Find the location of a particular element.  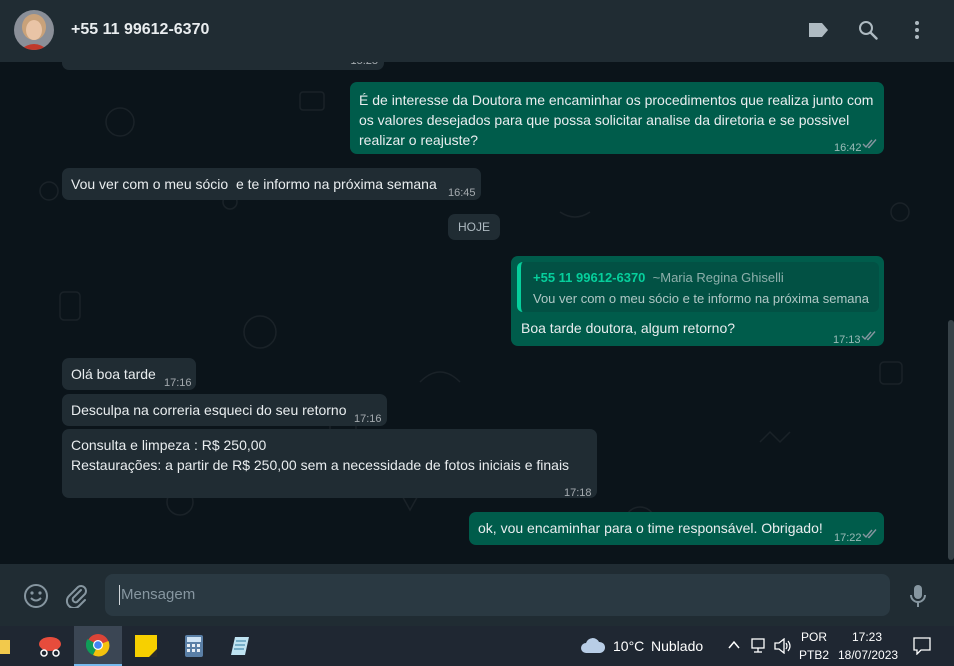

text-caret is located at coordinates (119, 595).